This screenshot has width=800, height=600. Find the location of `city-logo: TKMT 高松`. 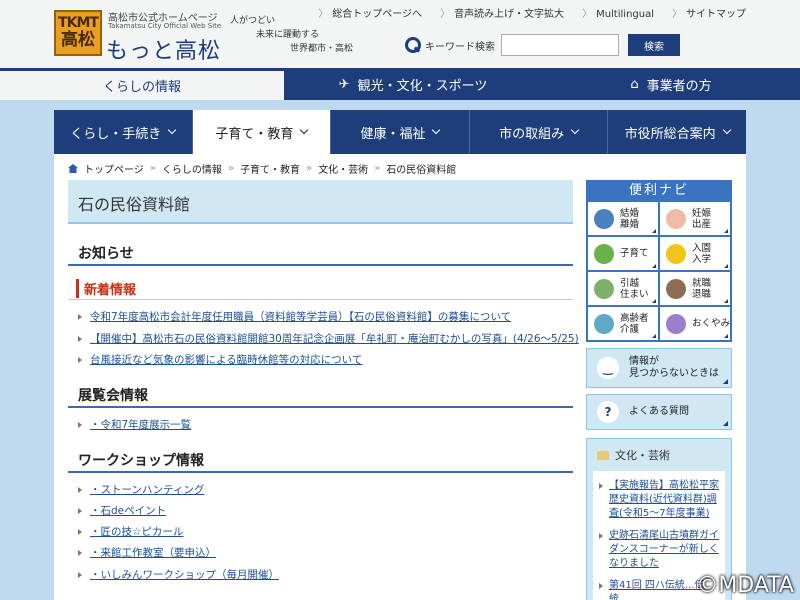

city-logo: TKMT 高松 is located at coordinates (78, 33).